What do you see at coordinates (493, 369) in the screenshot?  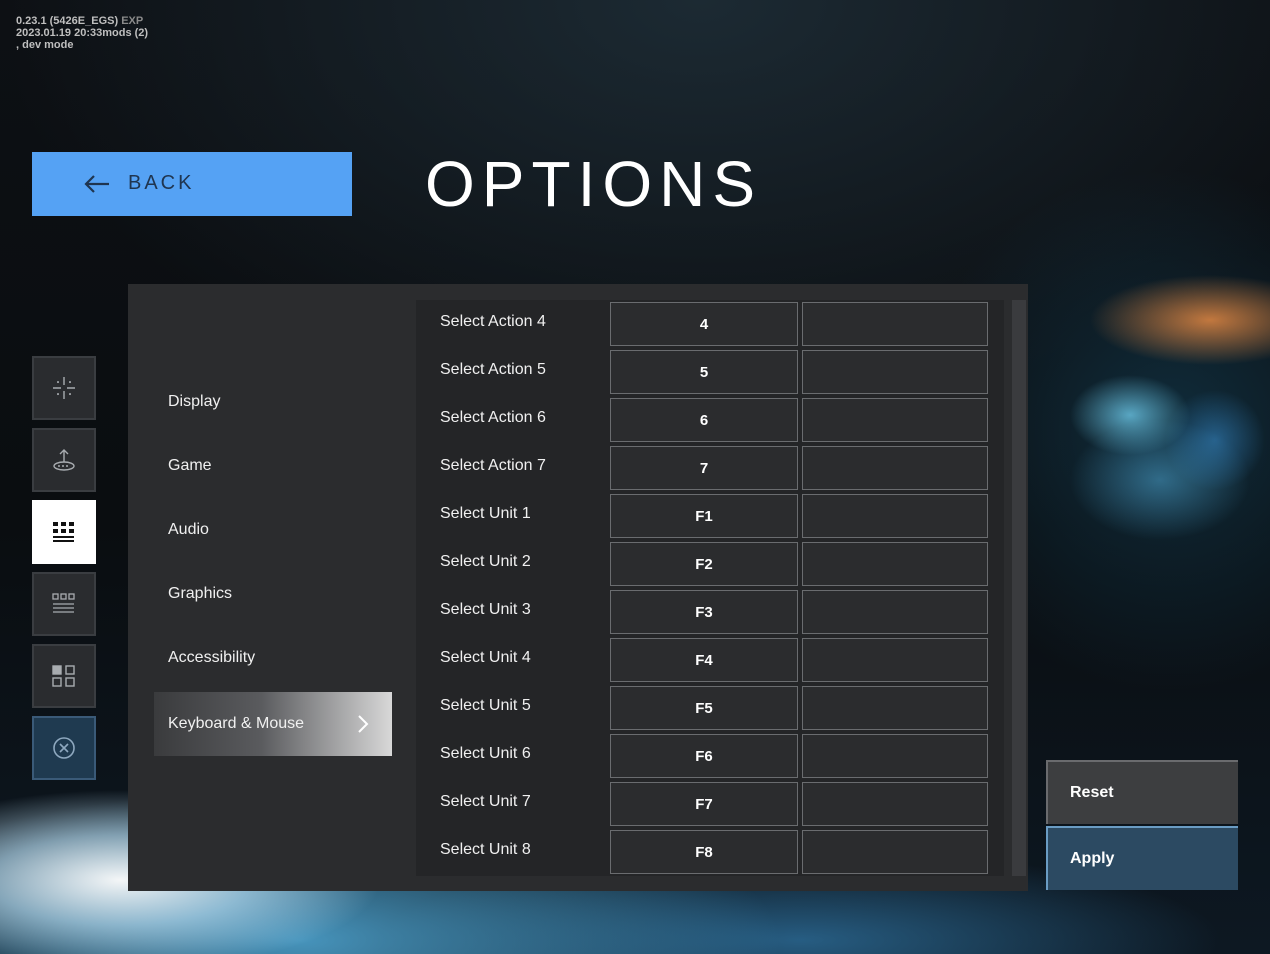 I see `keybinding-action: Select Action 5` at bounding box center [493, 369].